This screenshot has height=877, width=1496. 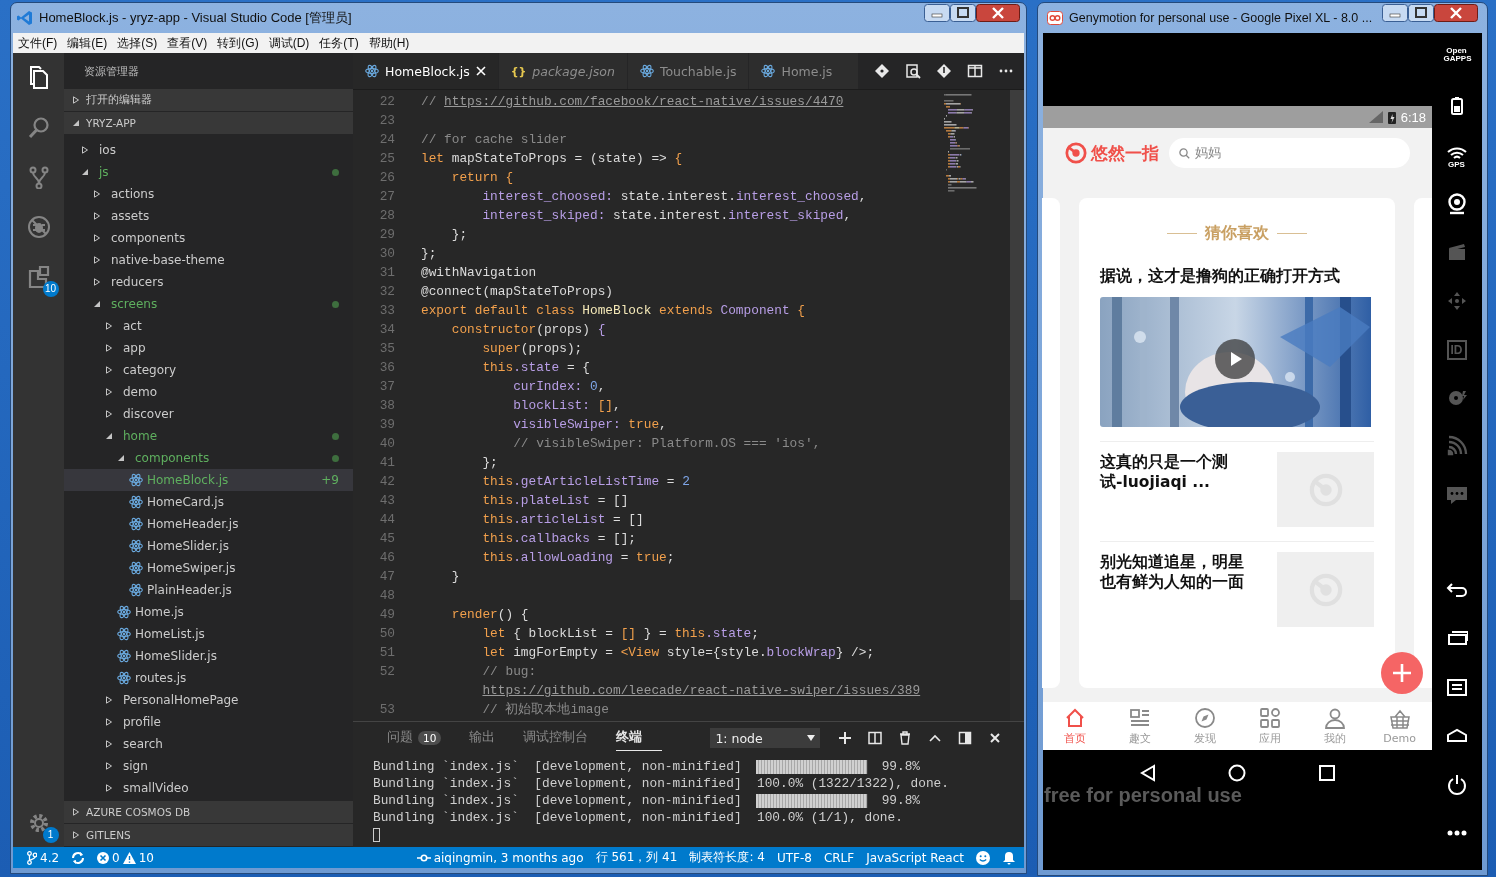 I want to click on encoding-status: UTF-8, so click(x=794, y=857).